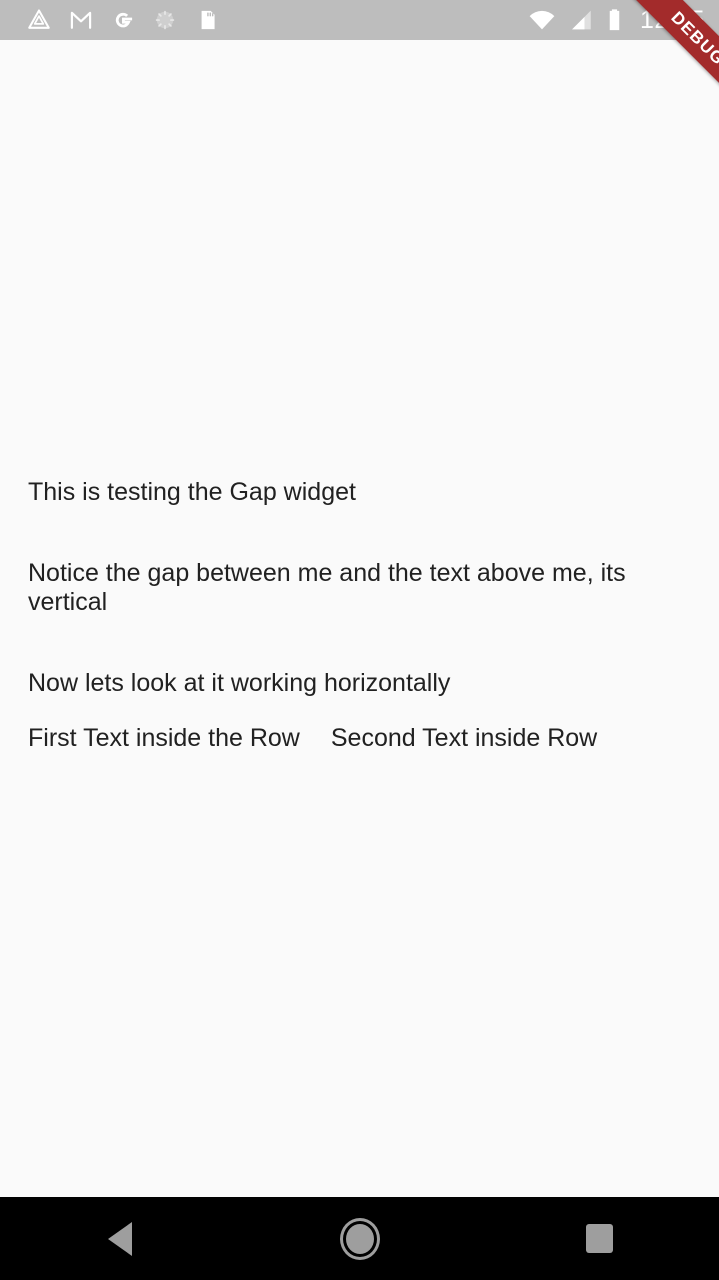 This screenshot has height=1280, width=719. I want to click on gap-demo-horizontal-intro-text: Now lets look at it working horizontally, so click(239, 683).